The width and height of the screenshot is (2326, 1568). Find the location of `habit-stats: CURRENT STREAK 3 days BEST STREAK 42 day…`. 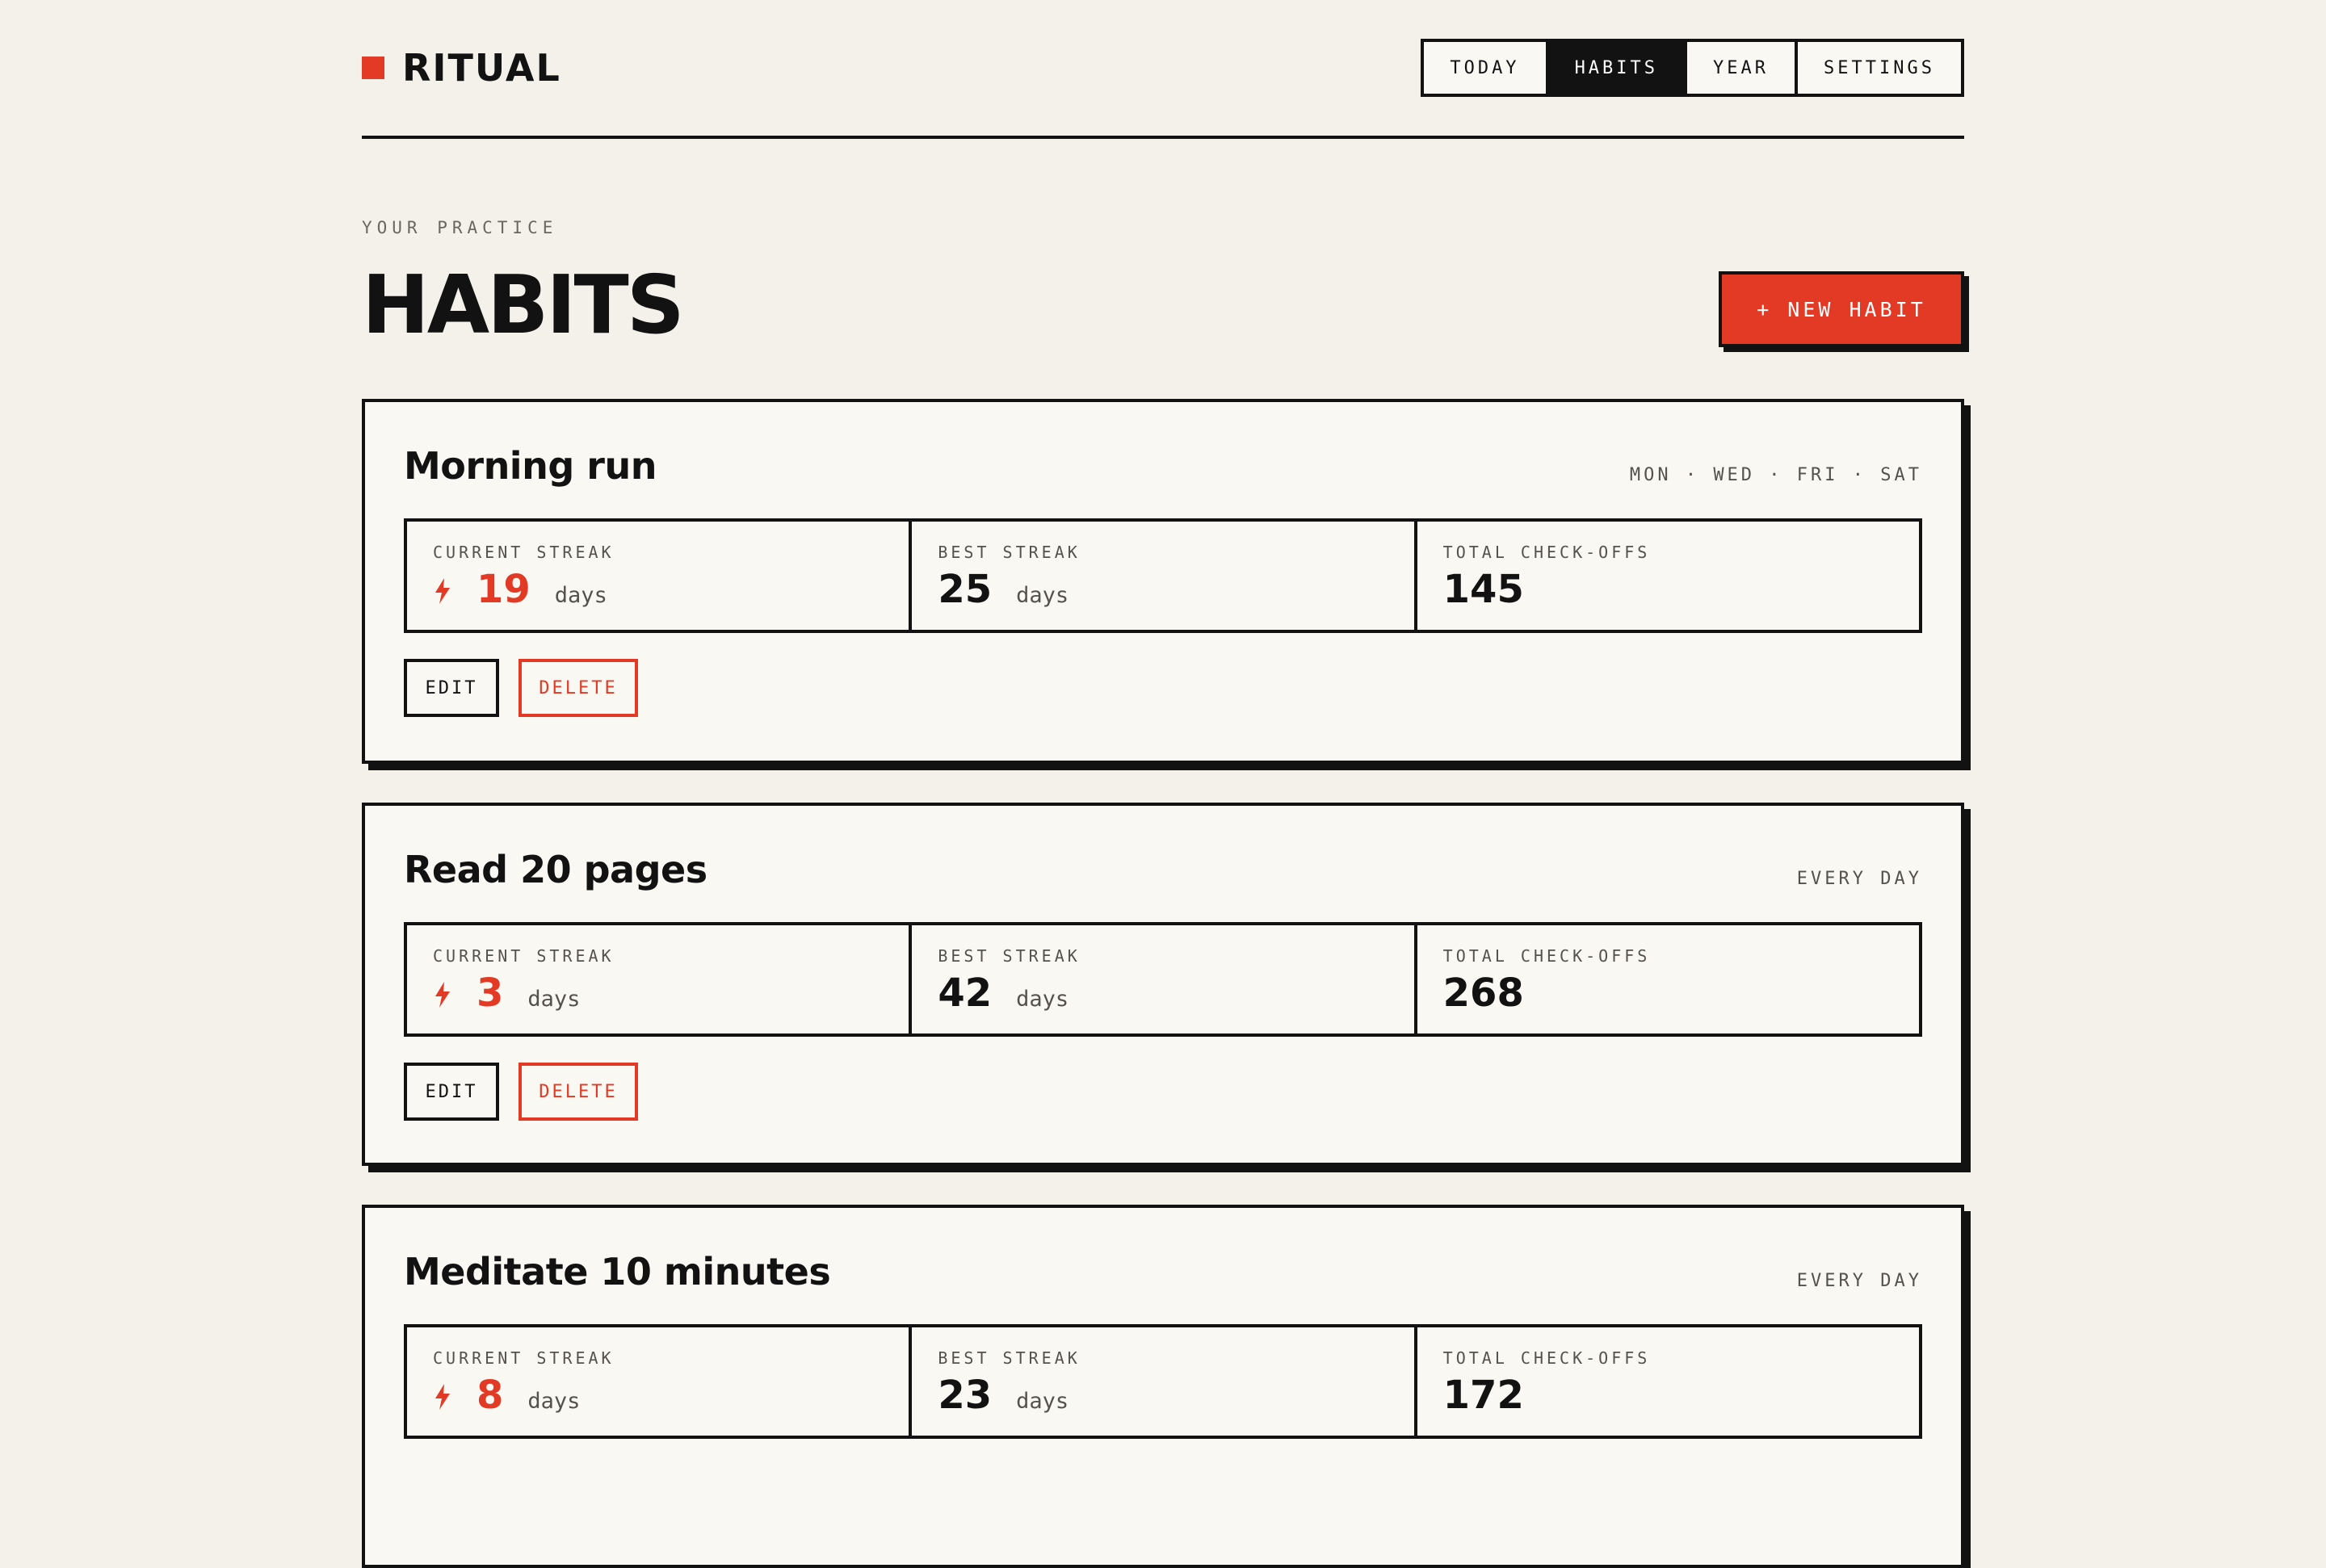

habit-stats: CURRENT STREAK 3 days BEST STREAK 42 day… is located at coordinates (1163, 979).